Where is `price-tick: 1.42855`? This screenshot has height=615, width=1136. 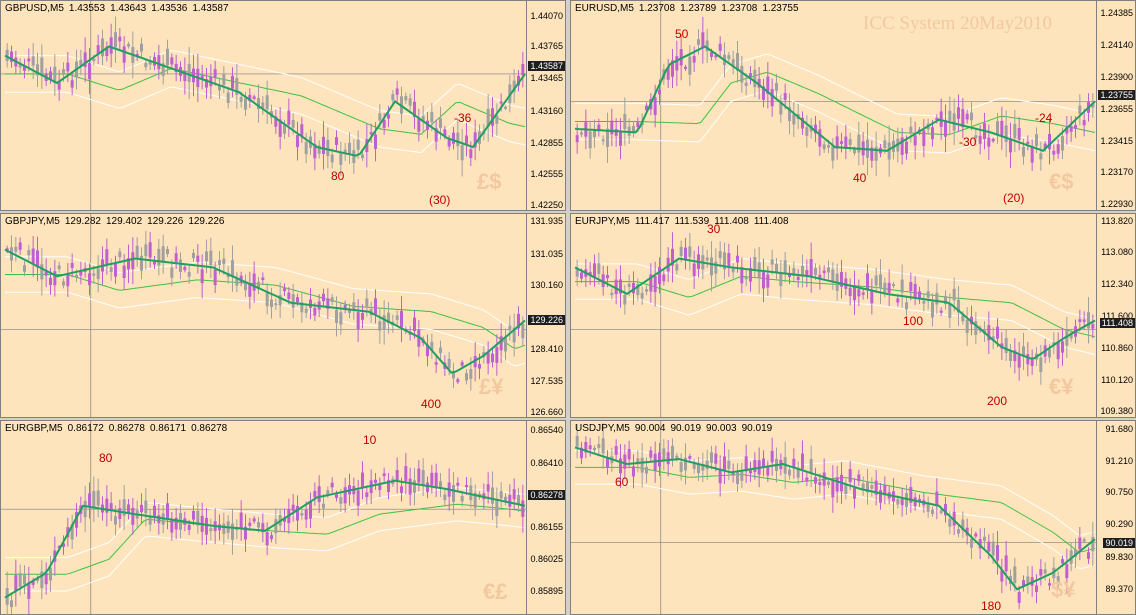
price-tick: 1.42855 is located at coordinates (546, 143).